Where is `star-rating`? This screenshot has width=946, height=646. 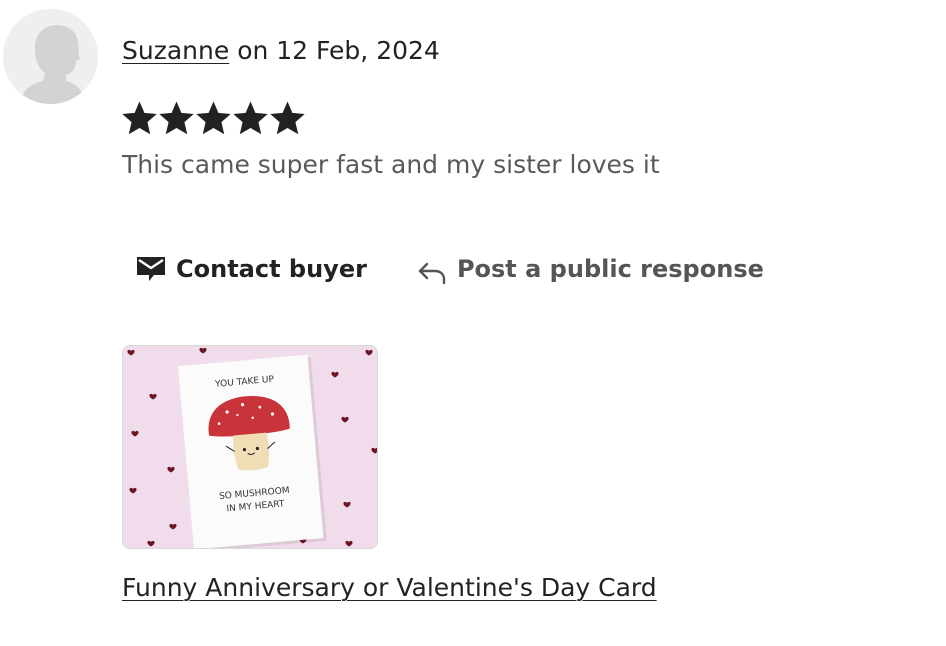
star-rating is located at coordinates (213, 118).